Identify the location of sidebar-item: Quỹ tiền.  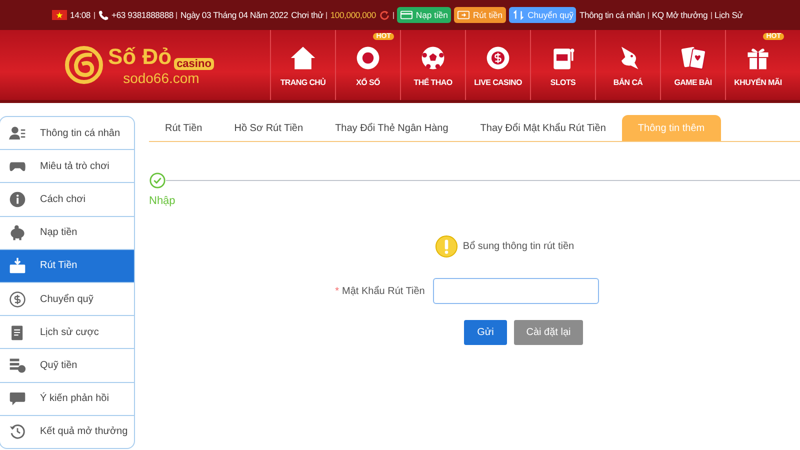
(67, 366).